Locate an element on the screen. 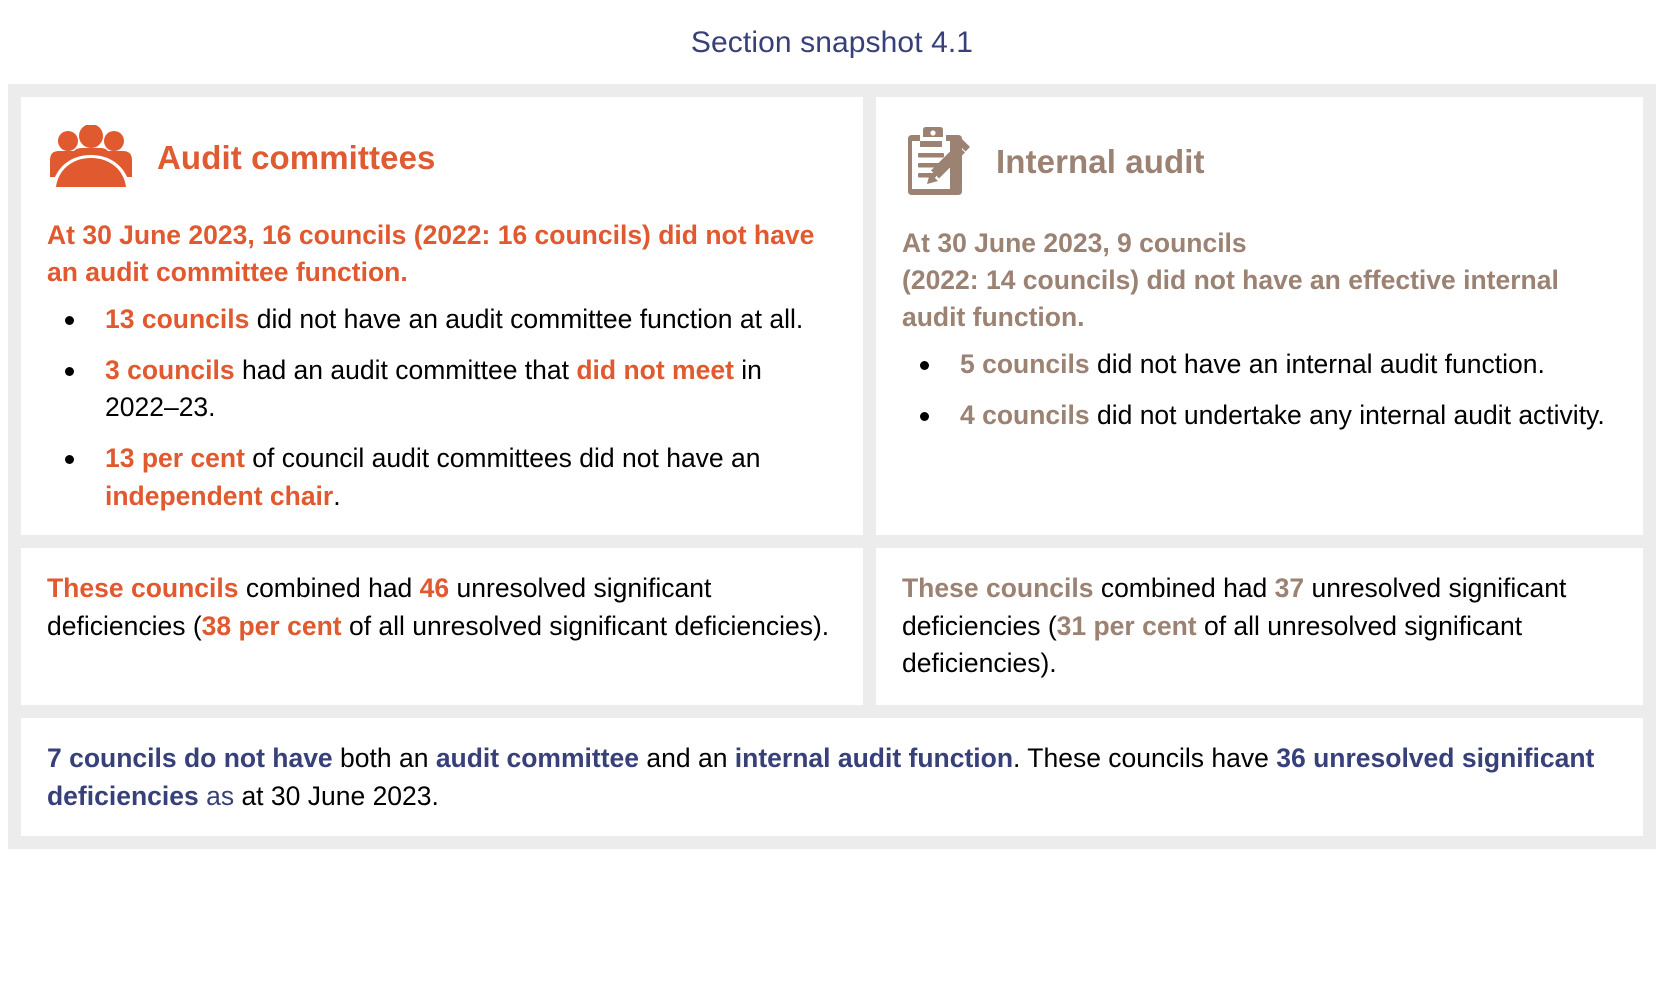 Image resolution: width=1664 pixels, height=992 pixels. audit-committees-heading: Audit committees is located at coordinates (296, 157).